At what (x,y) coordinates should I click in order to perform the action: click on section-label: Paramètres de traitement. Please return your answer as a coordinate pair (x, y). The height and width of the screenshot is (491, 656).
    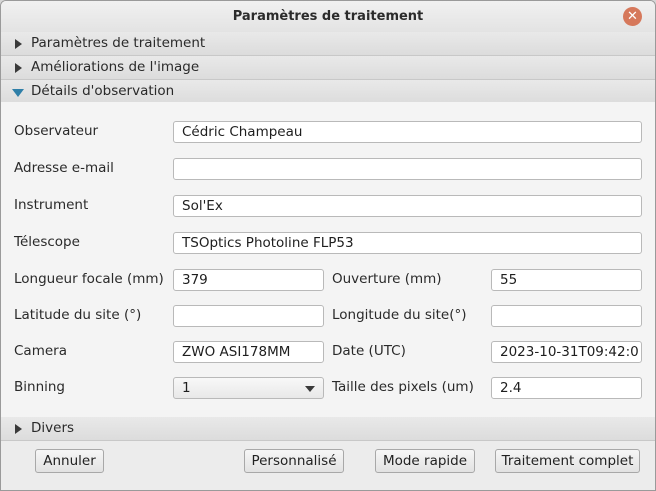
    Looking at the image, I should click on (118, 43).